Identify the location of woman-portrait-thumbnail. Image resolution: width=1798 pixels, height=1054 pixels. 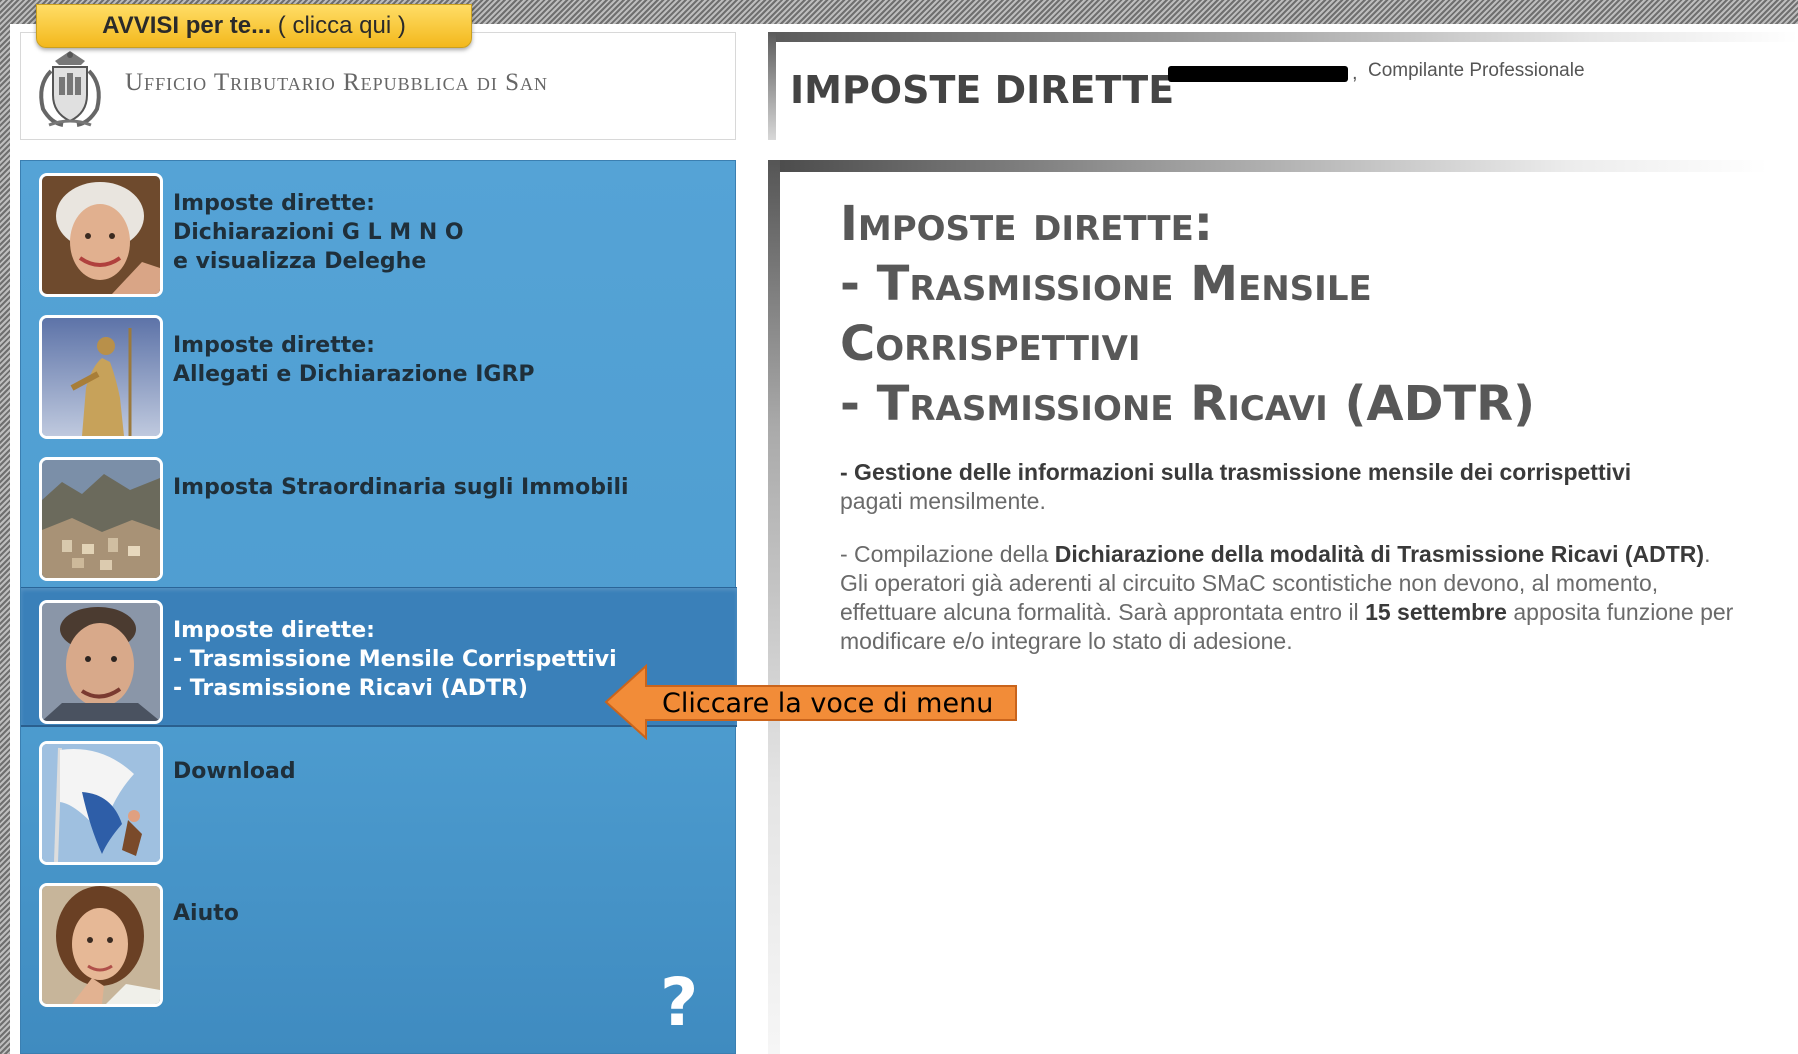
(101, 235).